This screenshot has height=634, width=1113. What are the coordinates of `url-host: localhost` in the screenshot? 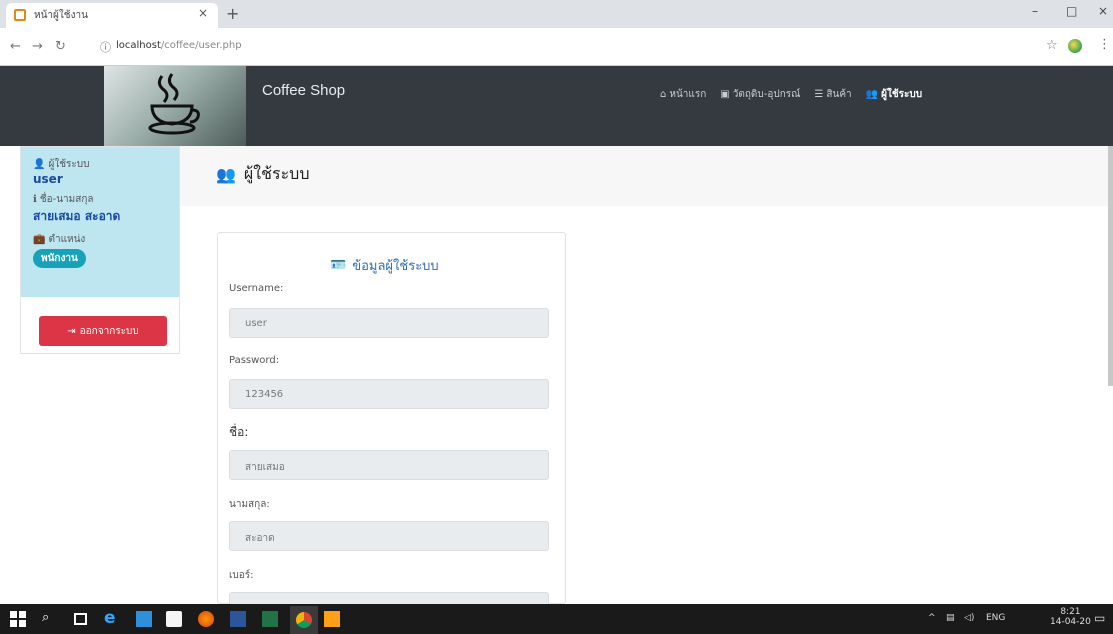 It's located at (138, 45).